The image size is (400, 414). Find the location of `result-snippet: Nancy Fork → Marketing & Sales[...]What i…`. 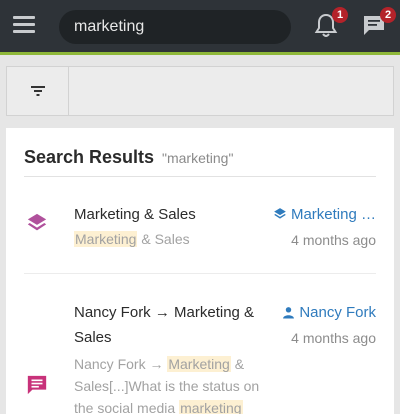

result-snippet: Nancy Fork → Marketing & Sales[...]What i… is located at coordinates (169, 383).